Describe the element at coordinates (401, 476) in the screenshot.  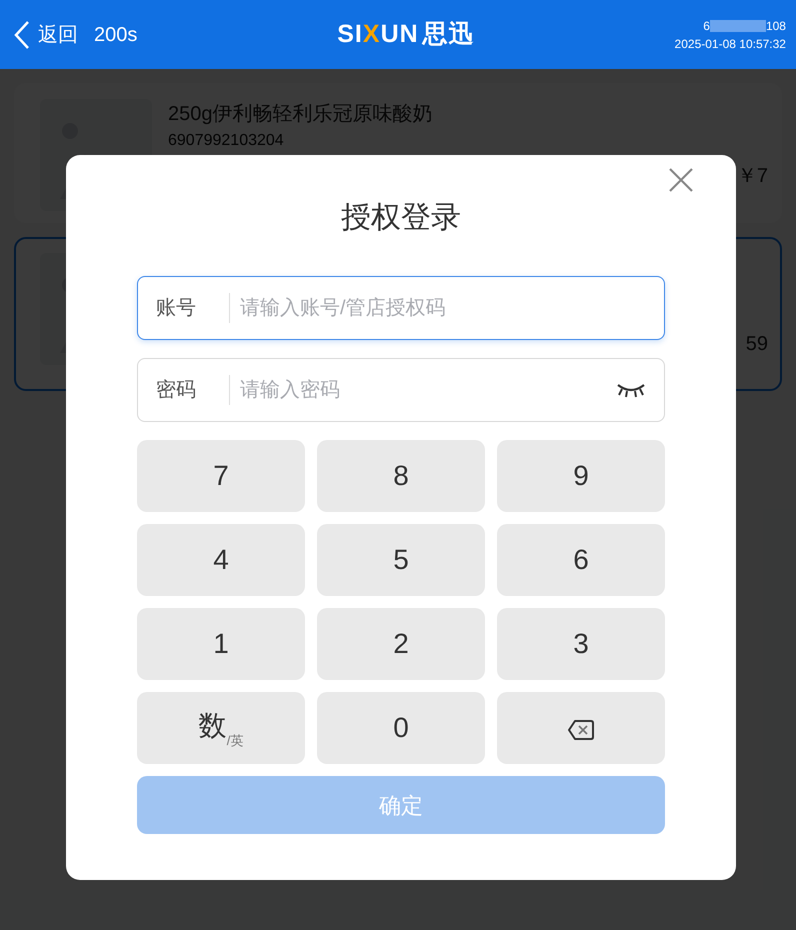
I see `keypad-key: 8` at that location.